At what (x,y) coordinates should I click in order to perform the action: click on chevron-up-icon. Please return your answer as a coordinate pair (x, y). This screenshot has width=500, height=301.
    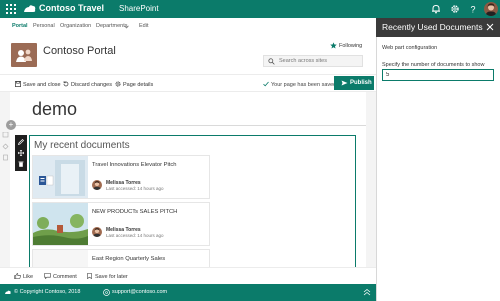
    Looking at the image, I should click on (367, 292).